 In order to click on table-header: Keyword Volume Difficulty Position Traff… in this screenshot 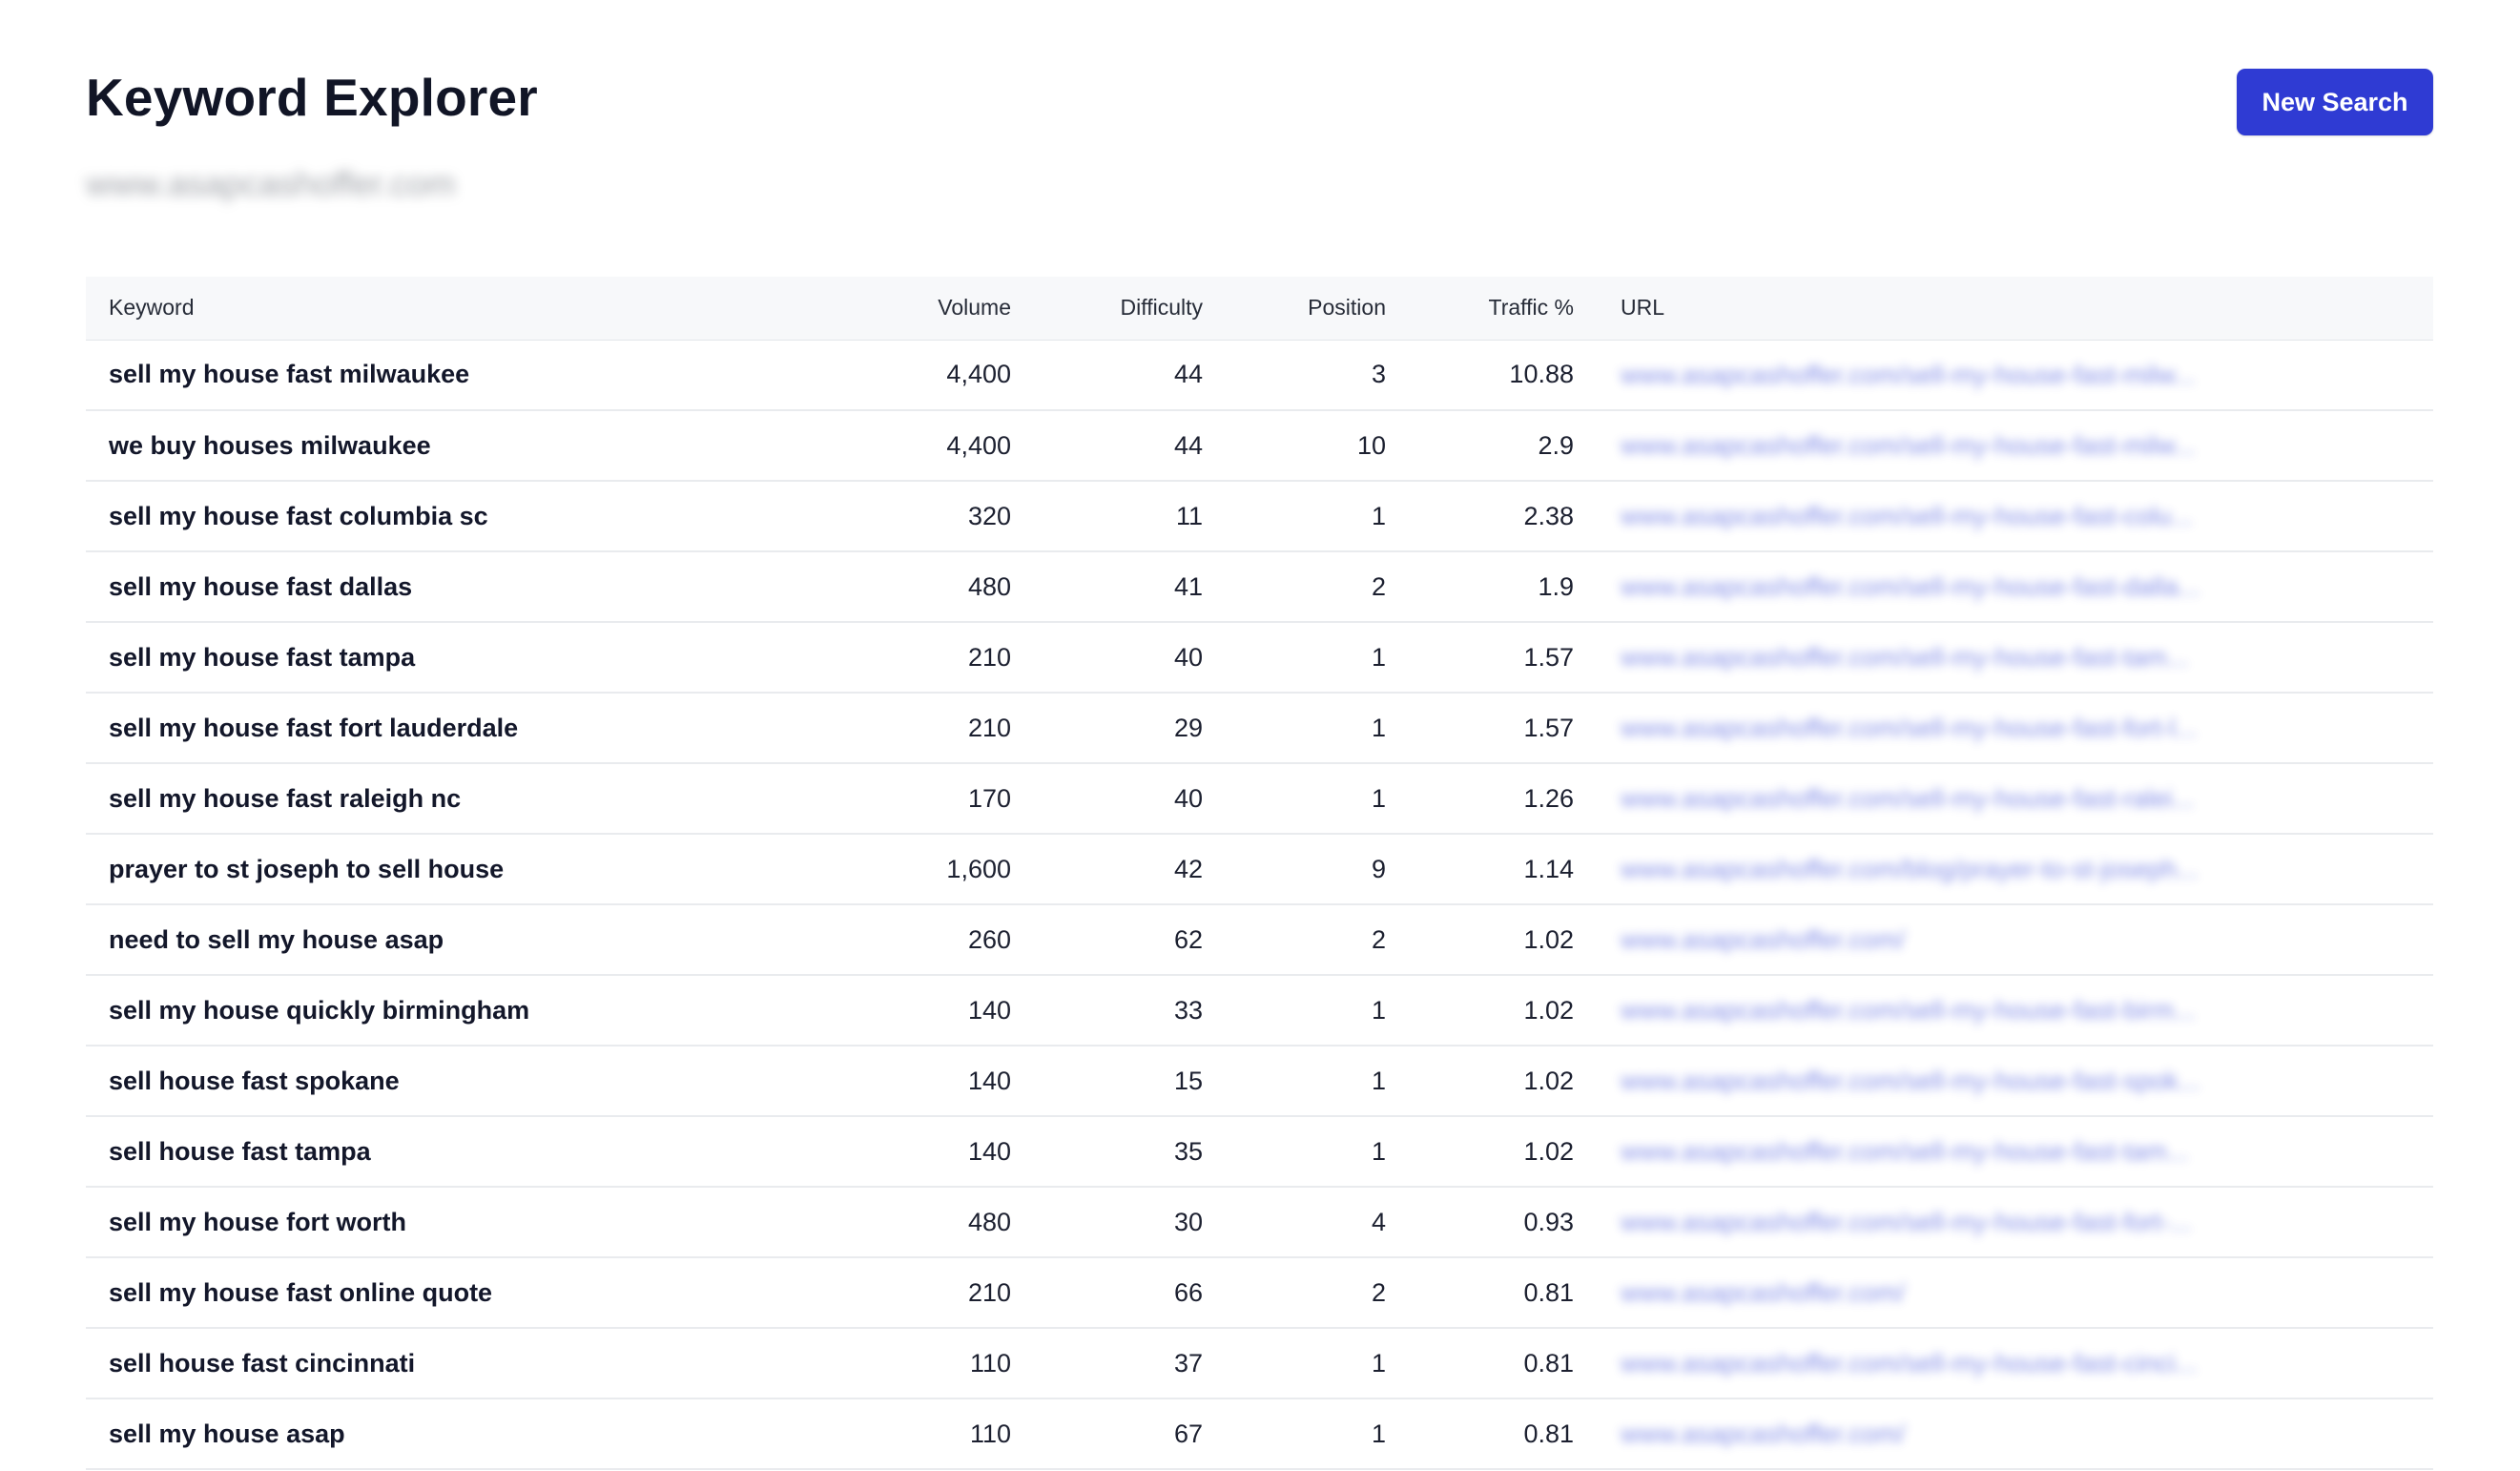, I will do `click(1260, 309)`.